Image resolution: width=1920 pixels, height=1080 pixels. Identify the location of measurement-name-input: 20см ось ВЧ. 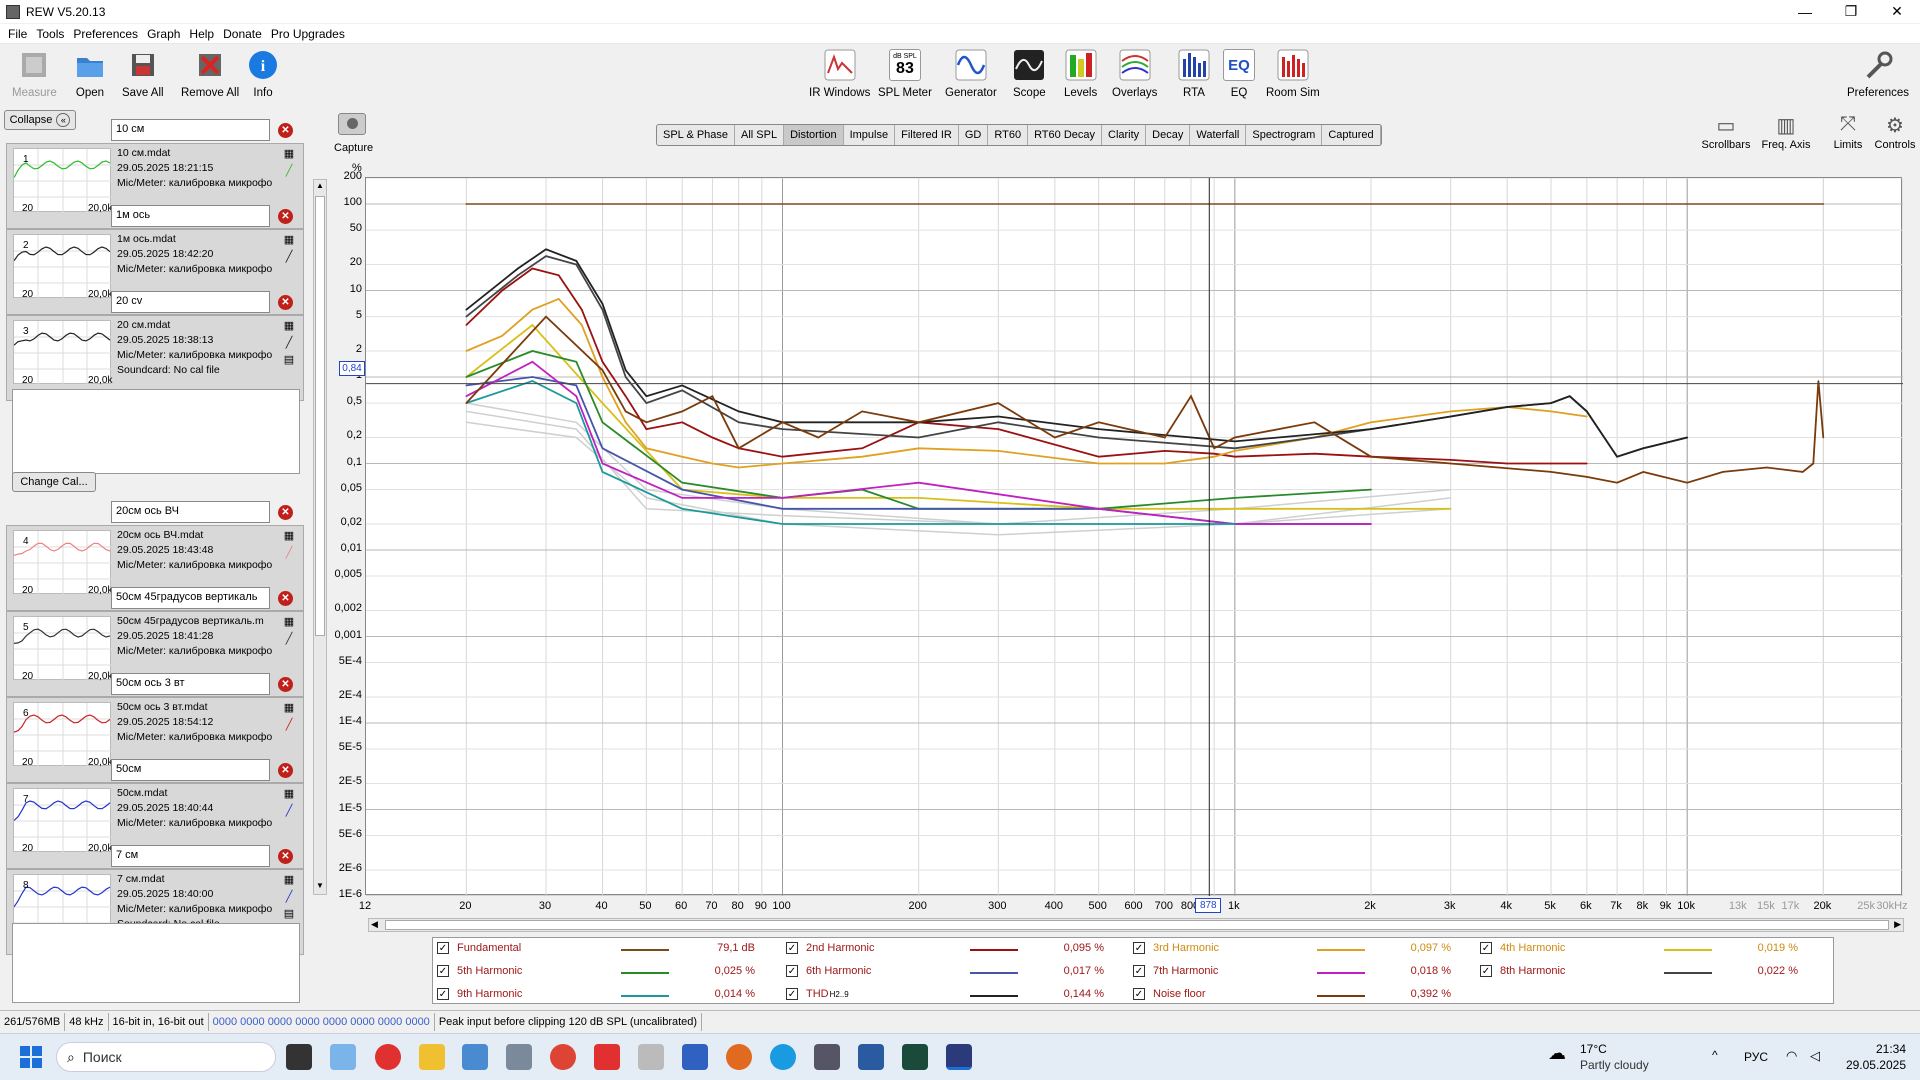
(190, 512).